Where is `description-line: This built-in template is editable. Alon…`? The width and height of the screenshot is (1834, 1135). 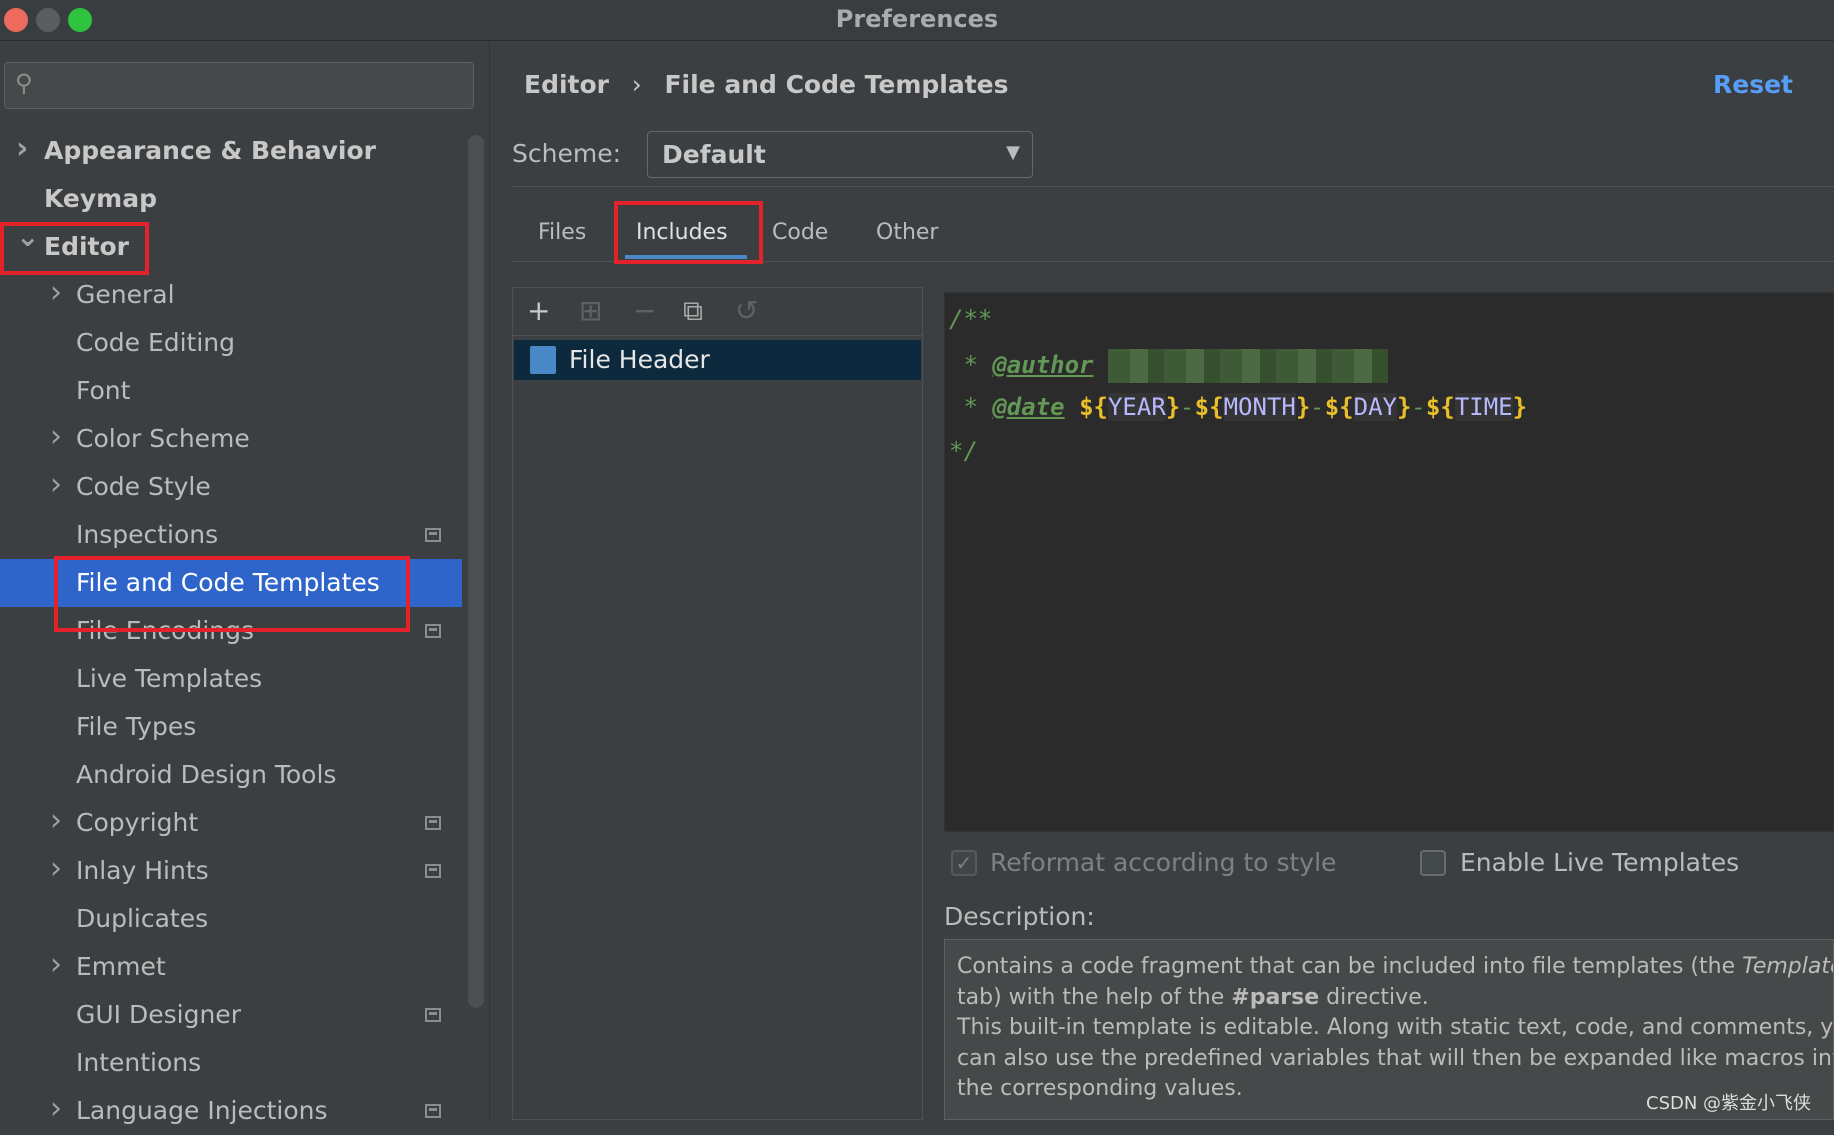 description-line: This built-in template is editable. Alon… is located at coordinates (1395, 1027).